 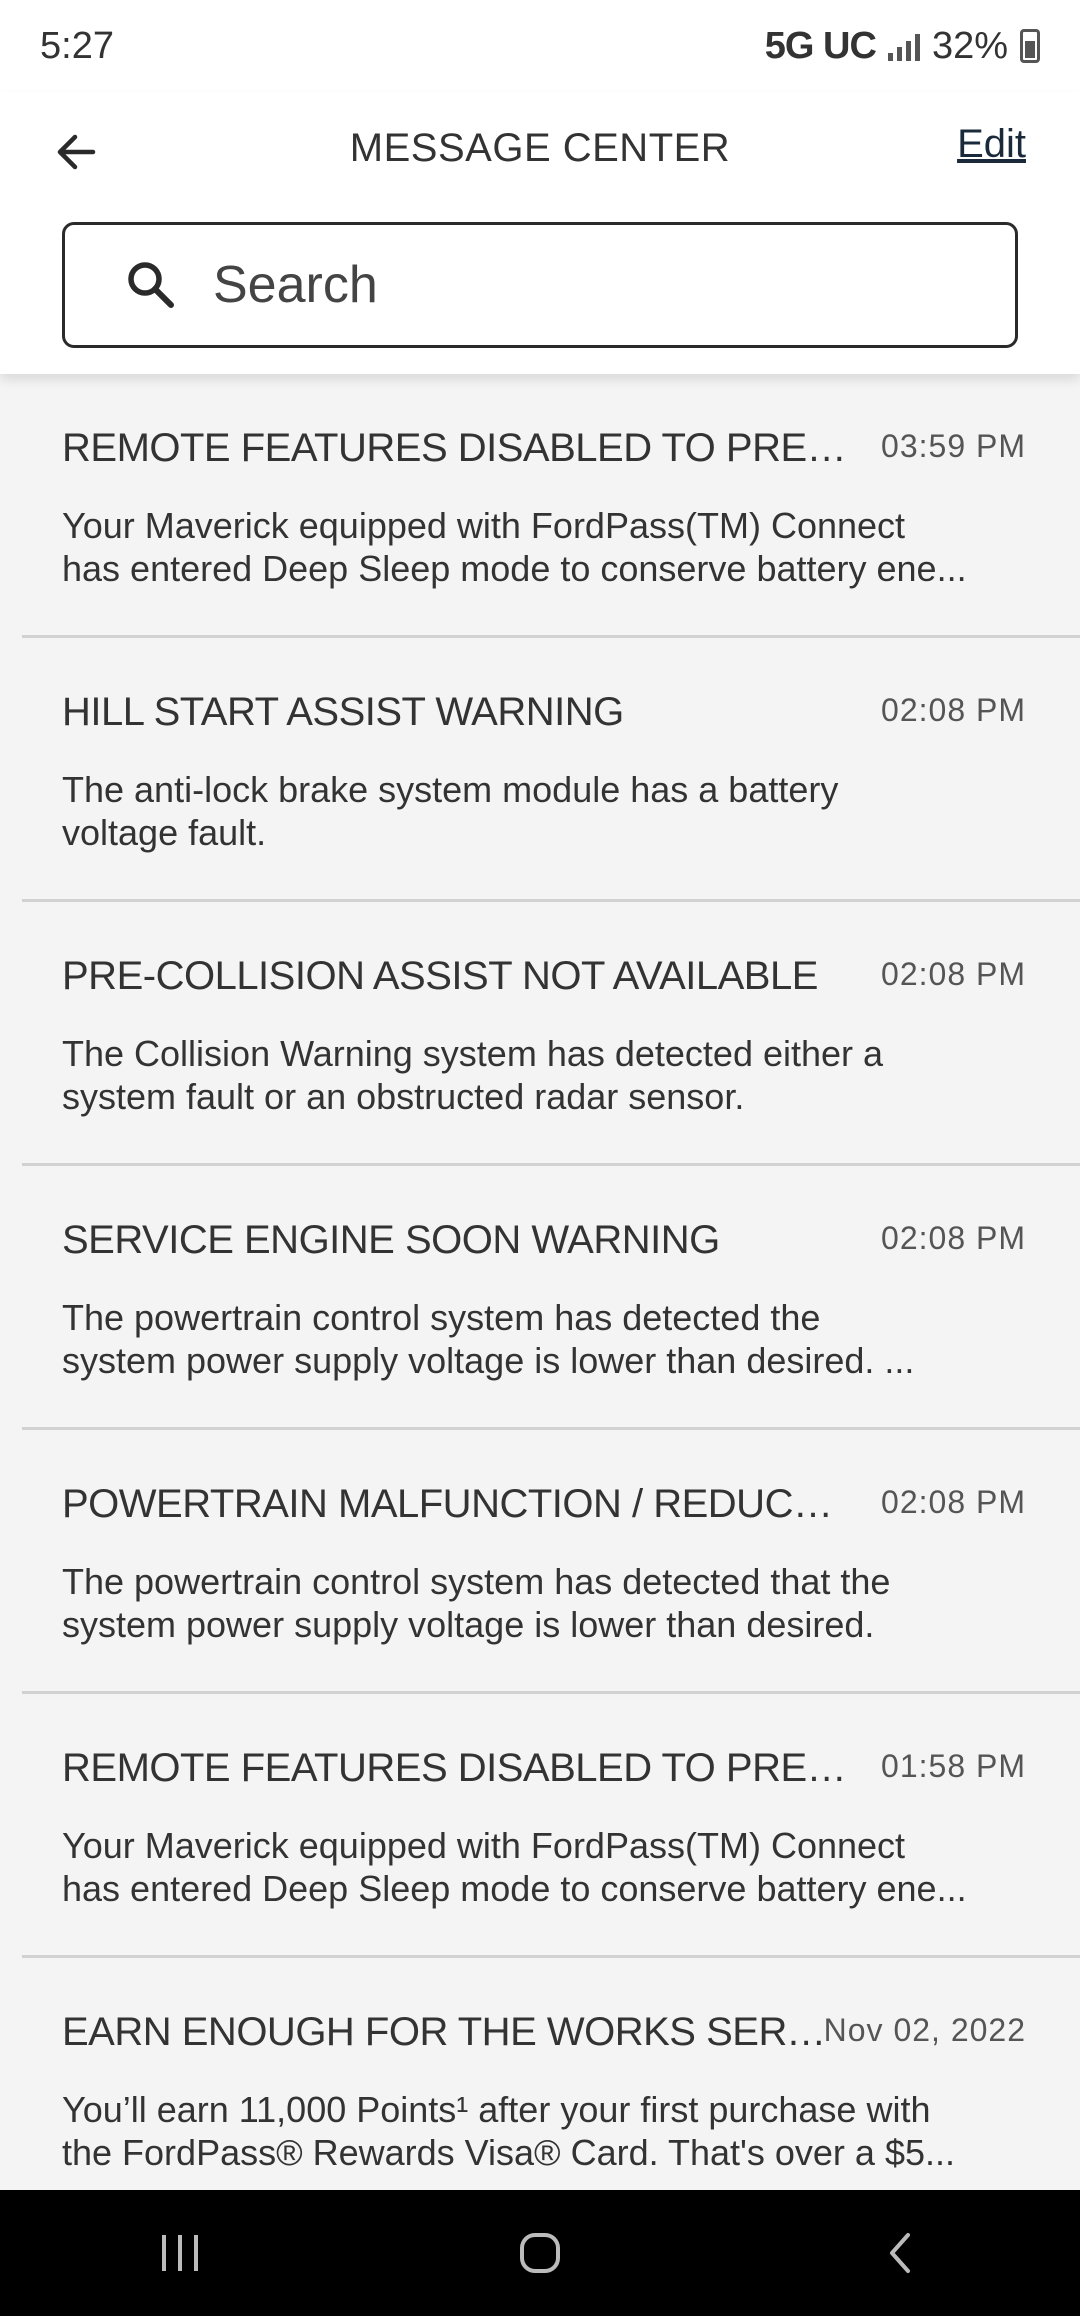 I want to click on page-title: MESSAGE CENTER, so click(x=540, y=148).